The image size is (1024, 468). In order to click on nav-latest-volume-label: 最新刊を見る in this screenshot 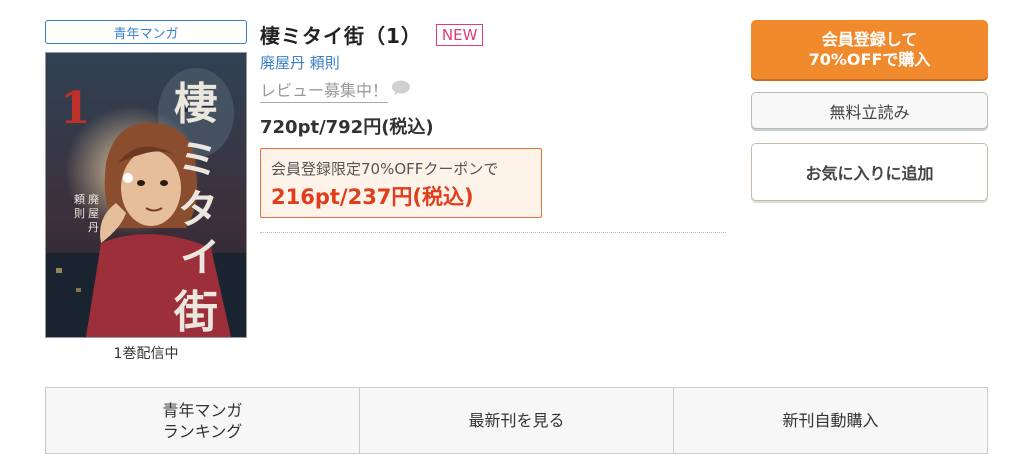, I will do `click(516, 420)`.